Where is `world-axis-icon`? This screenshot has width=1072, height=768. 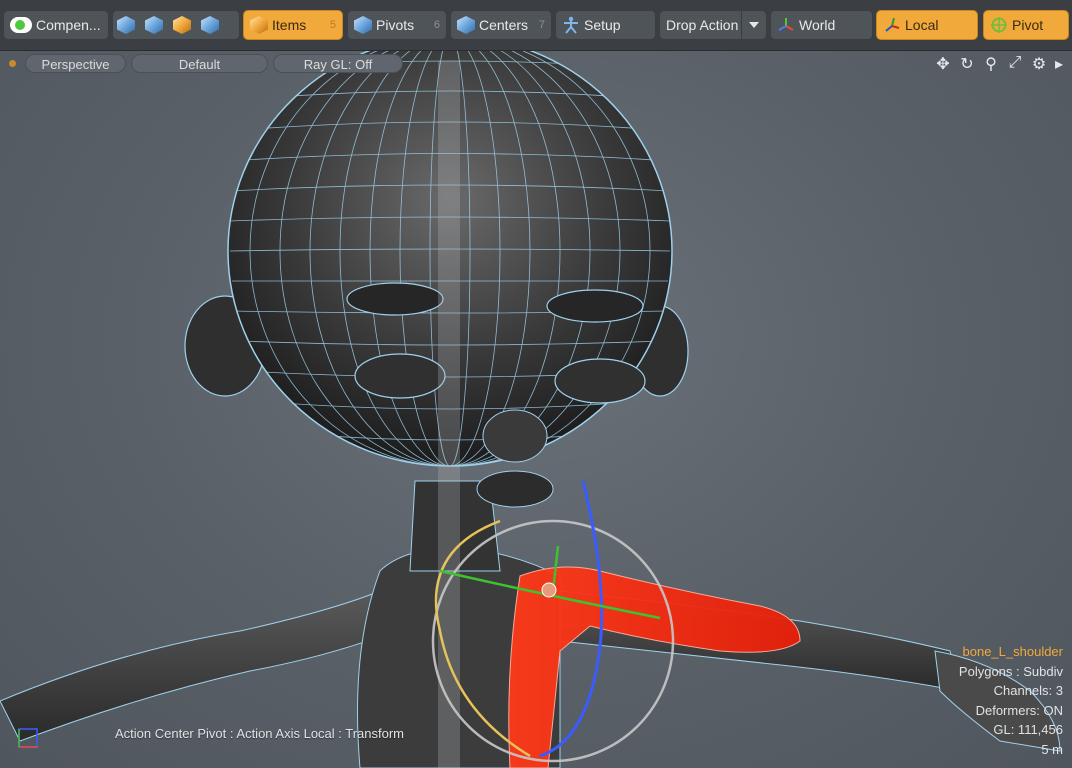
world-axis-icon is located at coordinates (786, 24).